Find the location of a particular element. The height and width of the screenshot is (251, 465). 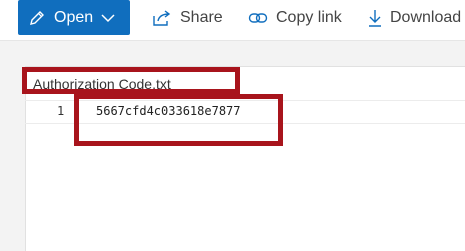

file-name: Authorization Code.txt is located at coordinates (102, 84).